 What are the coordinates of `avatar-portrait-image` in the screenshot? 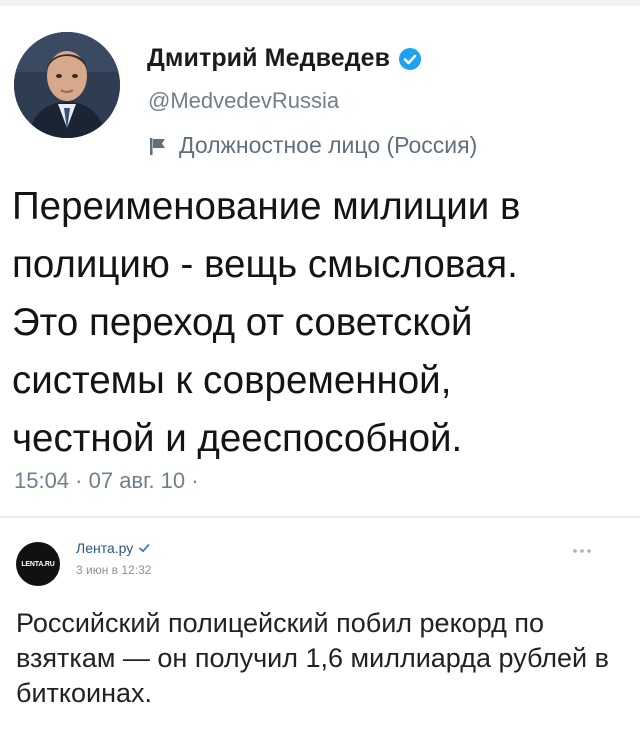 It's located at (67, 85).